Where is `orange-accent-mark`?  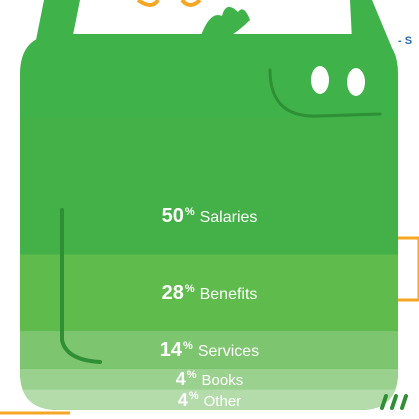
orange-accent-mark is located at coordinates (408, 269).